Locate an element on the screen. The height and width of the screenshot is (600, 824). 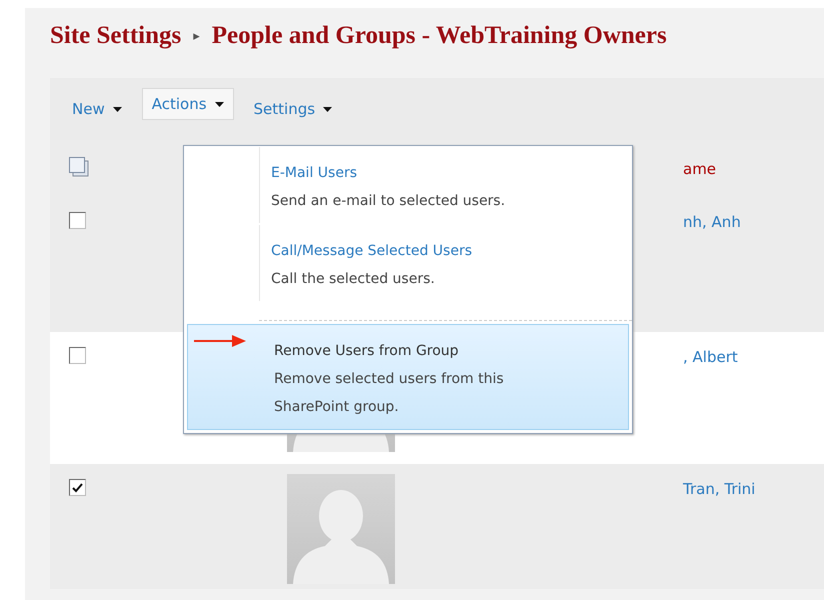
menu-item-title: E-Mail Users is located at coordinates (314, 173).